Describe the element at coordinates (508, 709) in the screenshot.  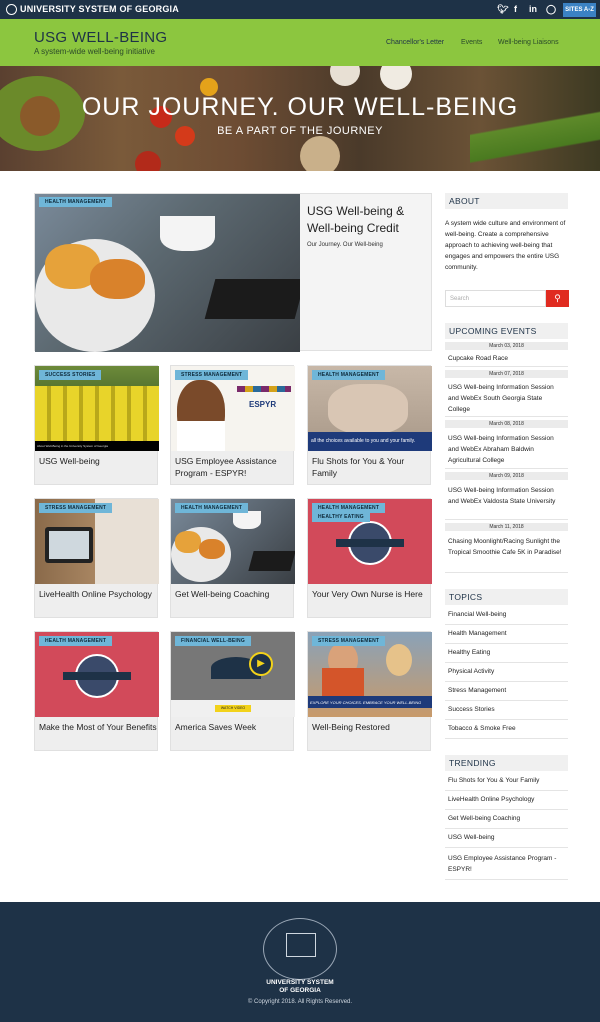
I see `topic-link: Success Stories` at that location.